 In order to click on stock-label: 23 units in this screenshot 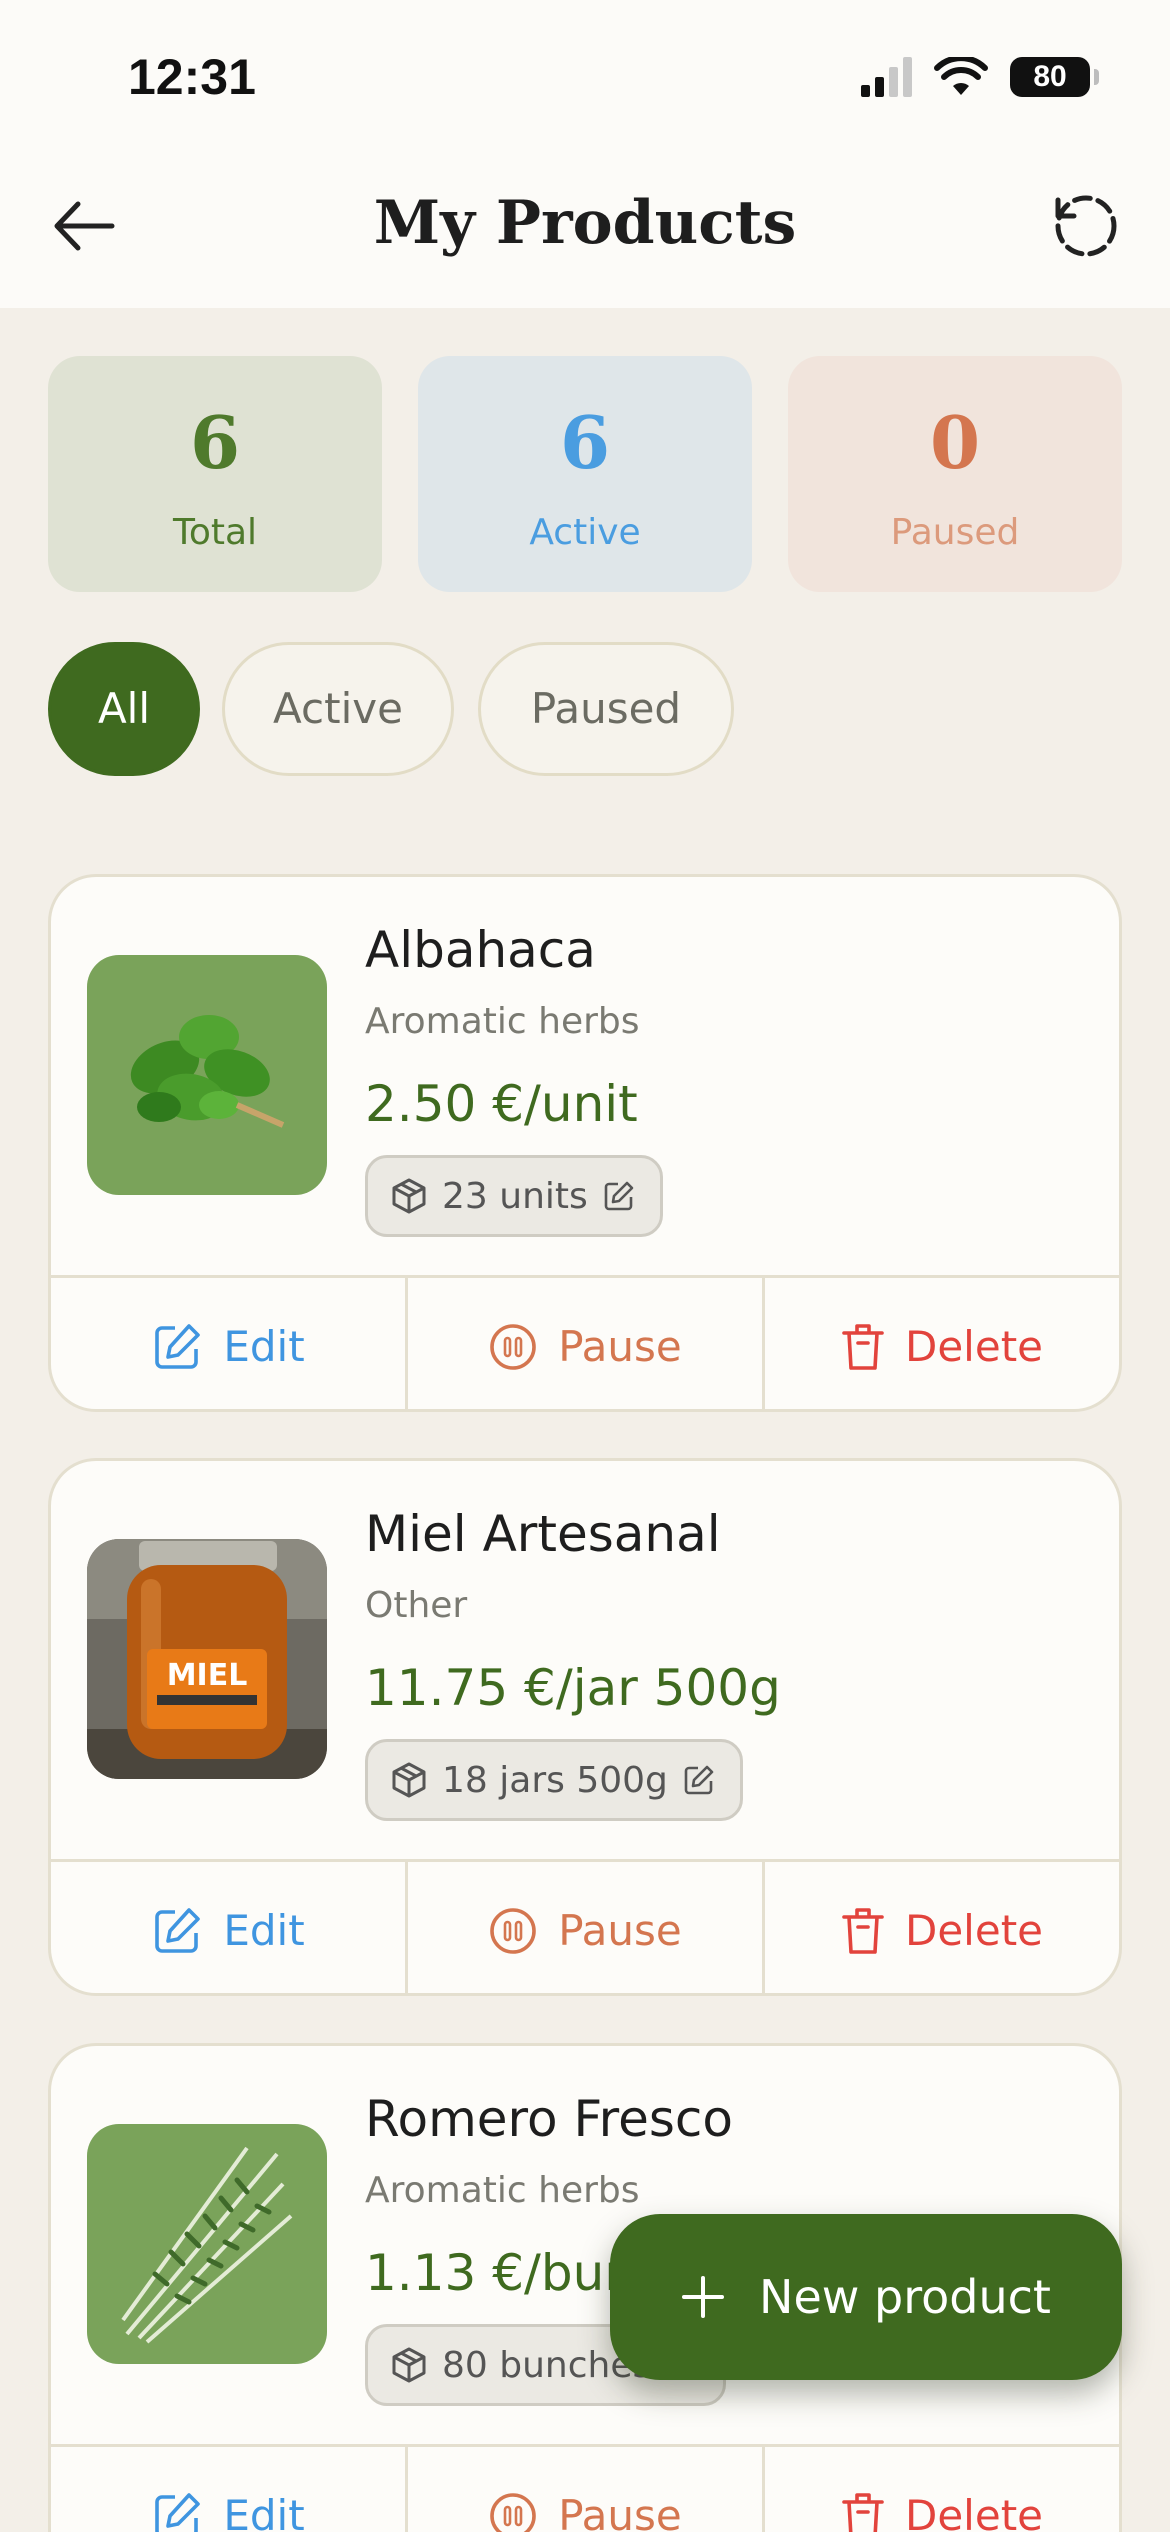, I will do `click(515, 1196)`.